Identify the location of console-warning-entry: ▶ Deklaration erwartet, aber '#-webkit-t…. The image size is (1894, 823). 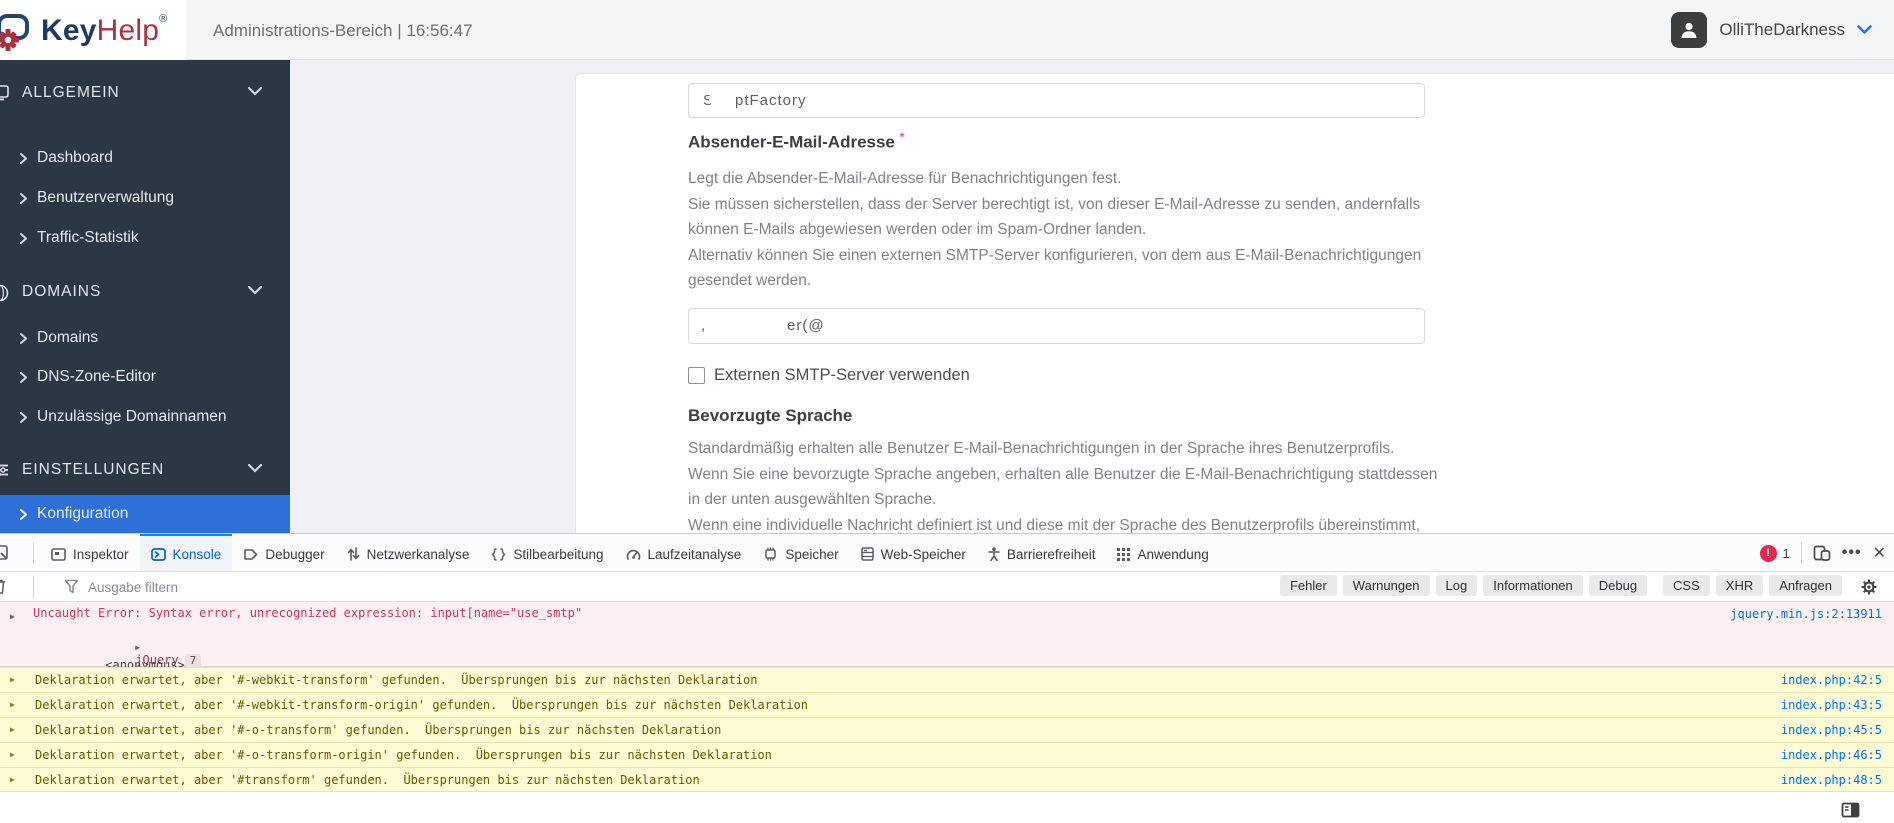
(947, 679).